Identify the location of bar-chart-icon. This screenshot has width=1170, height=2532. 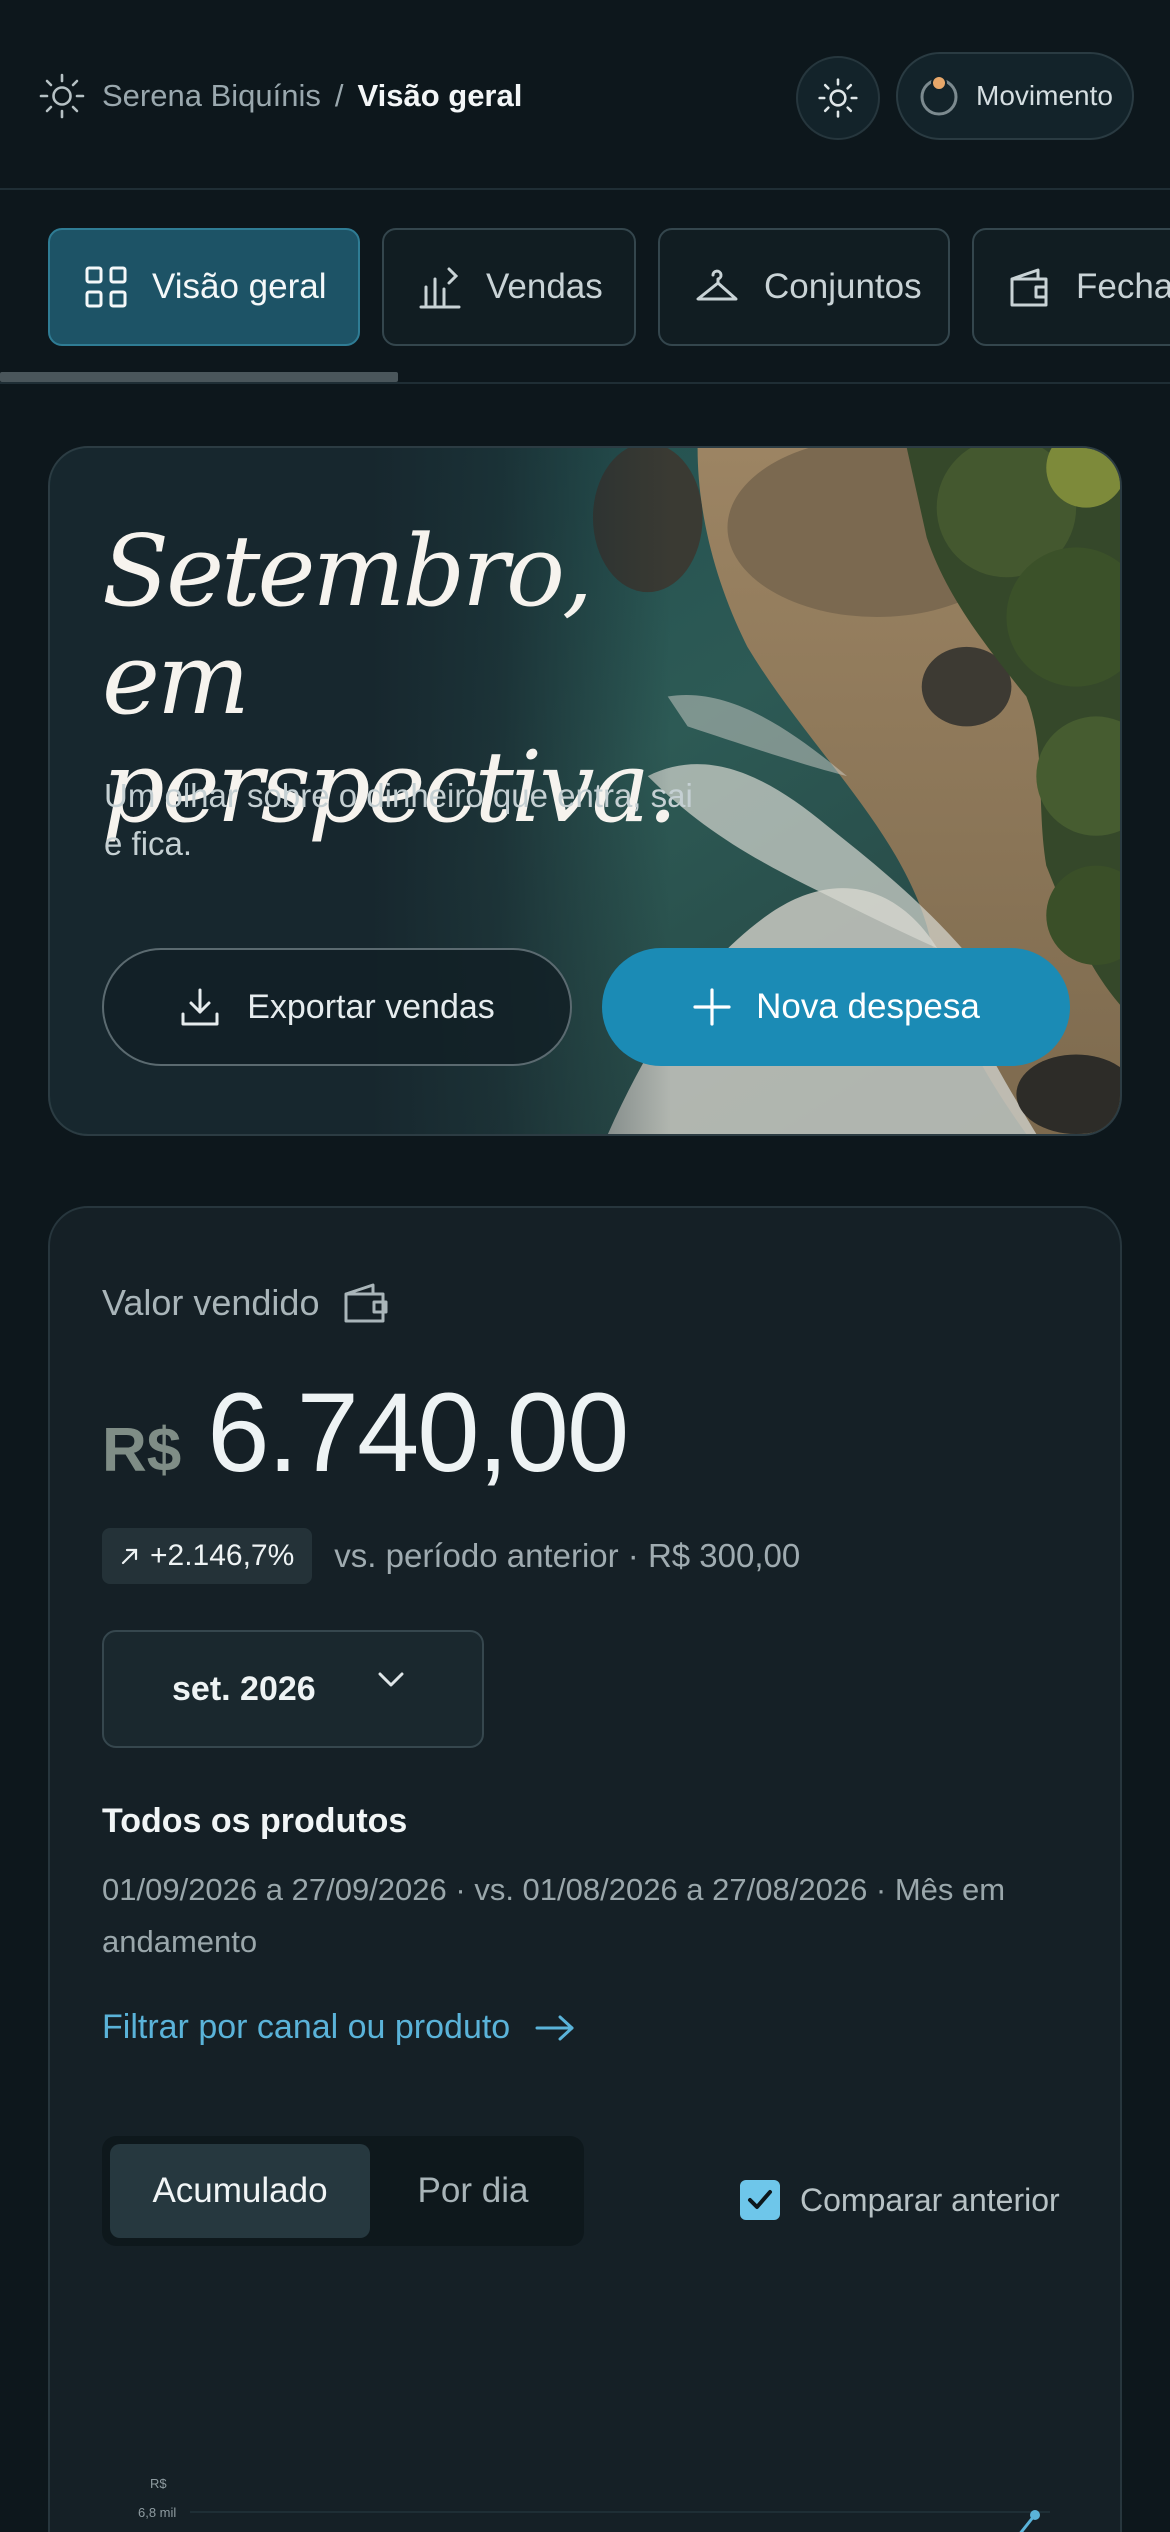
(440, 288).